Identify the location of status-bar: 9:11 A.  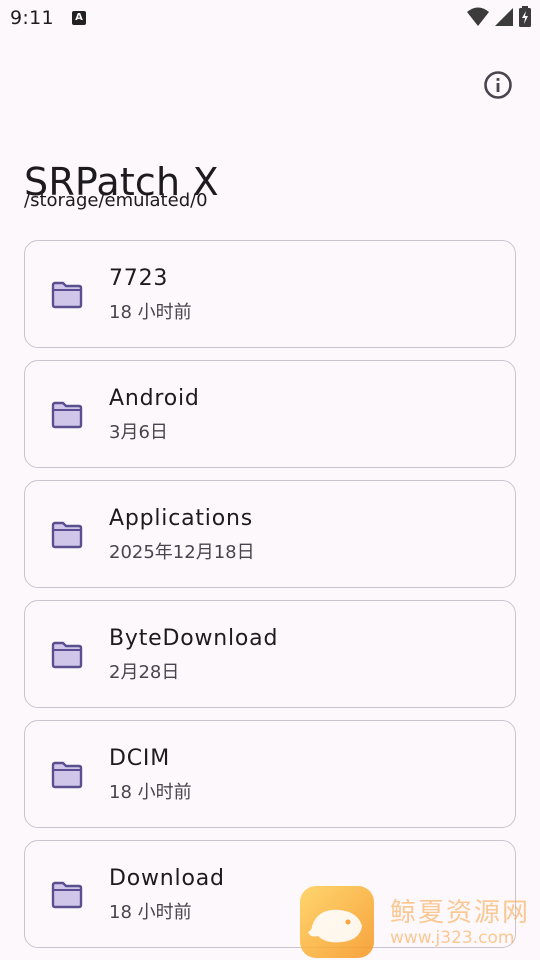
(270, 18).